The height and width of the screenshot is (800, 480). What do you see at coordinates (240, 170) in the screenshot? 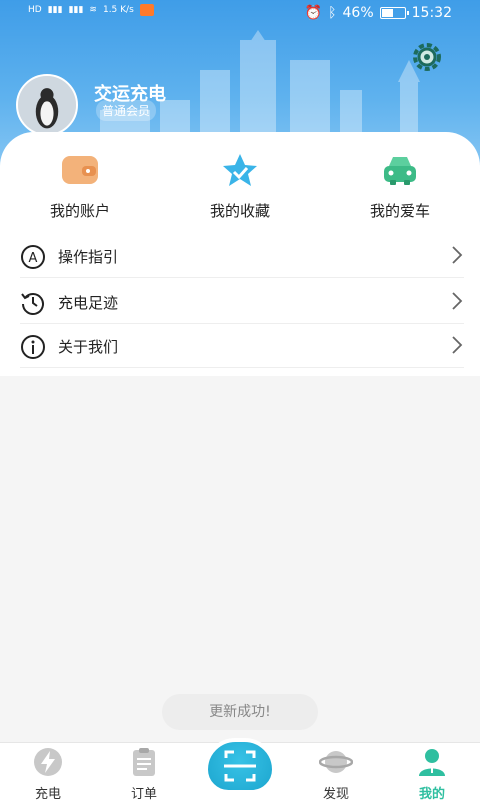
I see `star-icon` at bounding box center [240, 170].